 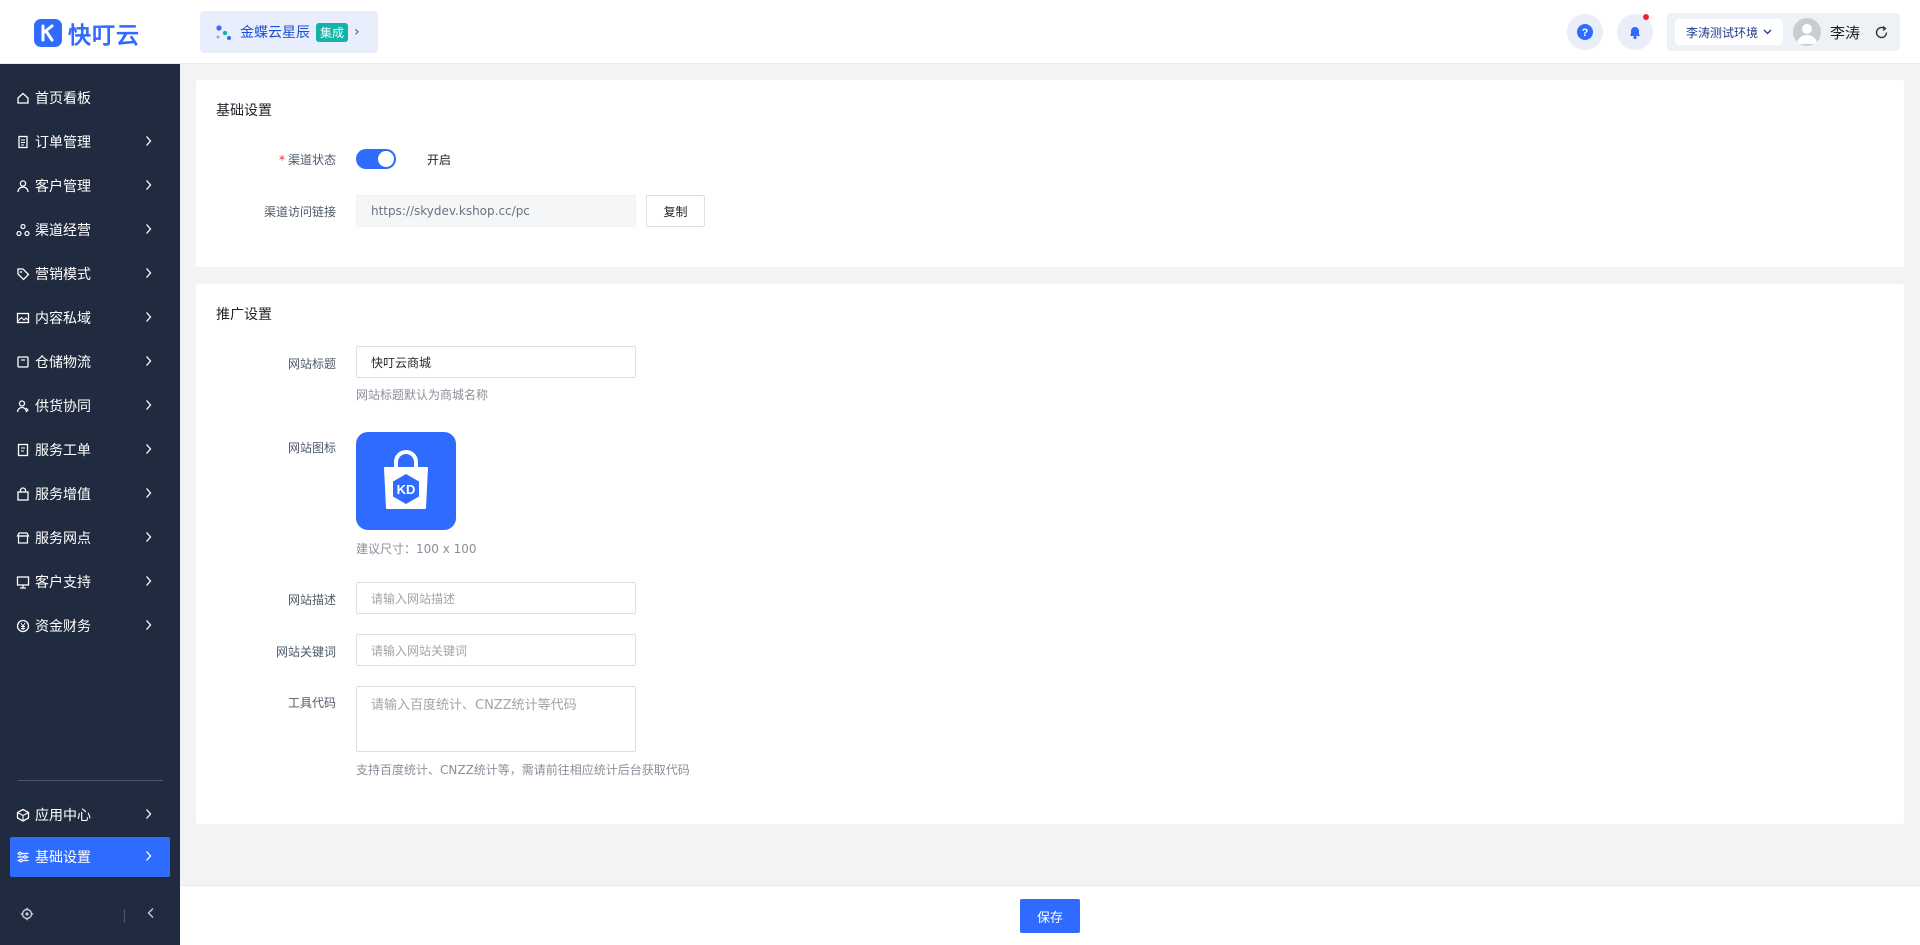 I want to click on shopping-bag-logo-icon: KD, so click(x=406, y=479).